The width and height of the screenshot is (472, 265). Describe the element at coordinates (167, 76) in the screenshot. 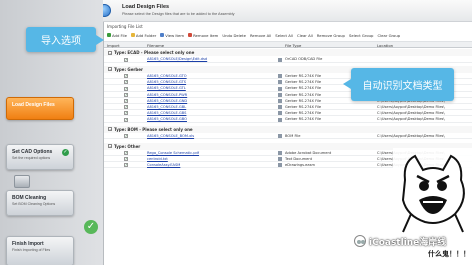

I see `filename-link: A8165_CONSOLE.GTO` at that location.